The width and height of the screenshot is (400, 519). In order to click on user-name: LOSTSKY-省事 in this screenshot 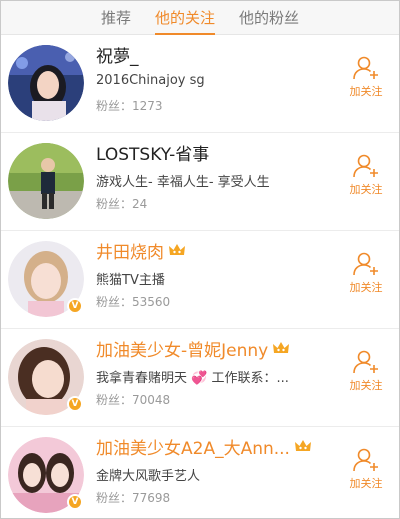, I will do `click(152, 152)`.